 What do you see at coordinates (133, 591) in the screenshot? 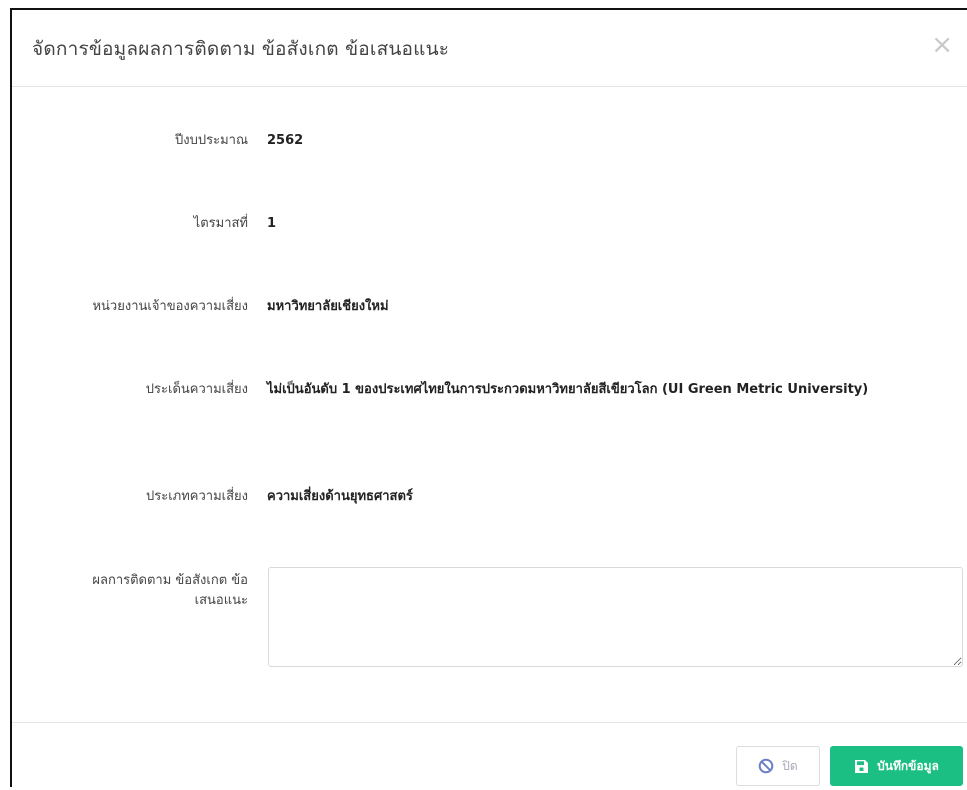
I see `follow-up-label: ผลการติดตาม ข้อสังเกต ข้อ เสนอแนะ` at bounding box center [133, 591].